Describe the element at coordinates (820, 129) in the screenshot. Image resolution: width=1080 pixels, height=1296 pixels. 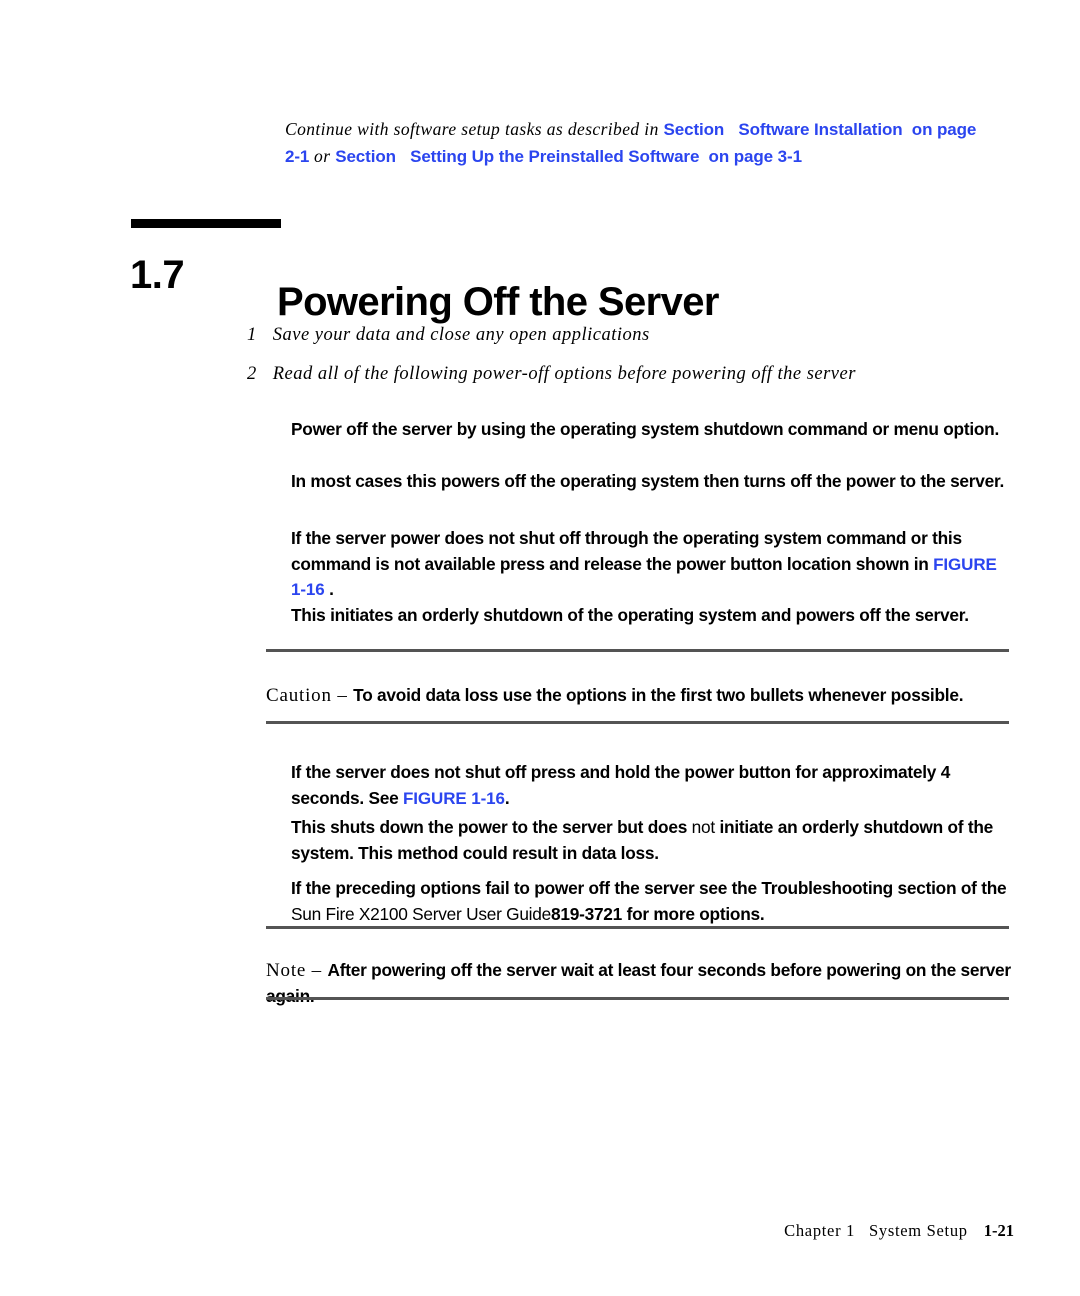
I see `xref-software-installation: Software Installation` at that location.